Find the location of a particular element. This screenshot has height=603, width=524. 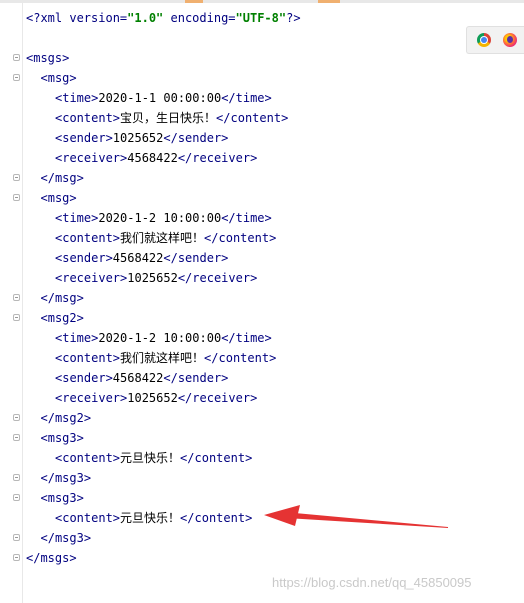

arrow-shaft is located at coordinates (366, 520).